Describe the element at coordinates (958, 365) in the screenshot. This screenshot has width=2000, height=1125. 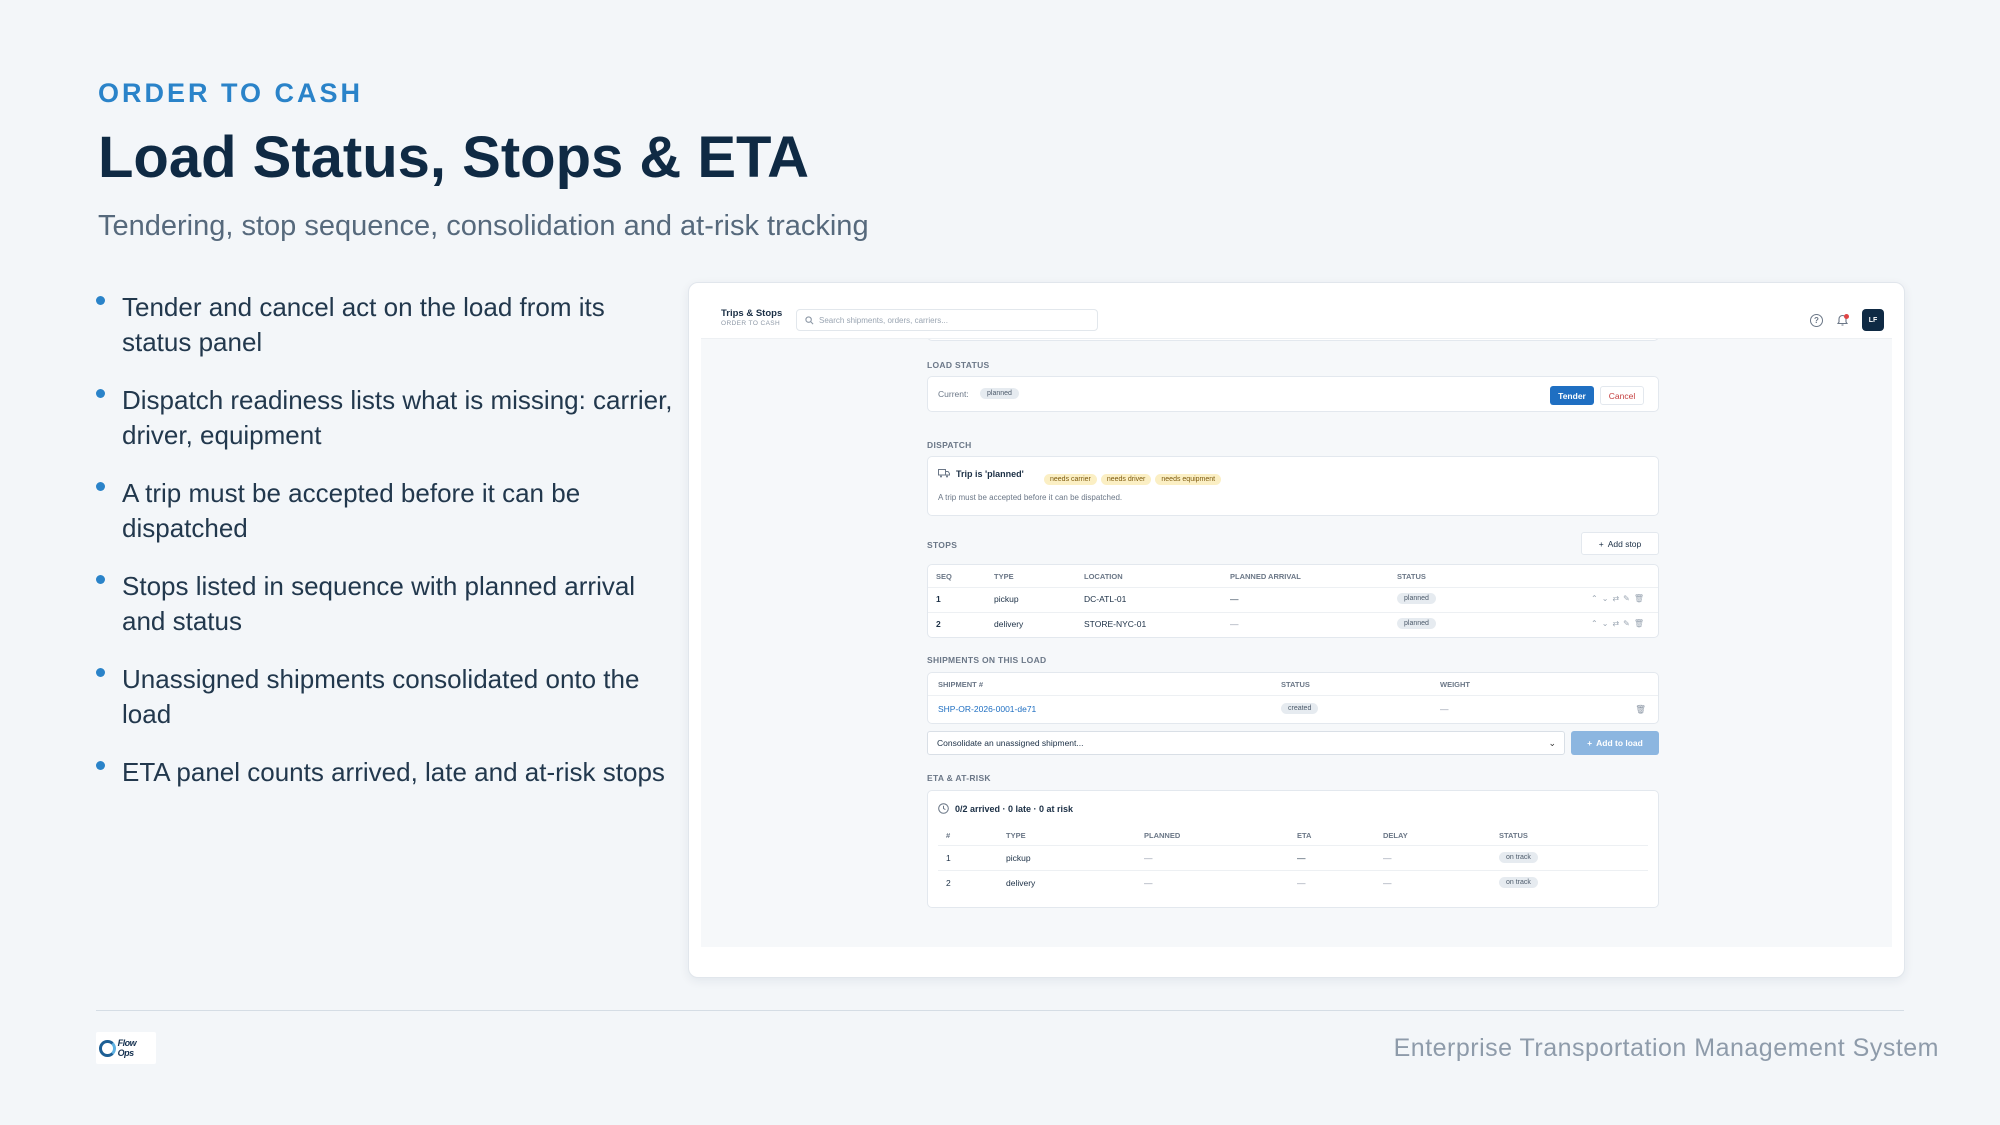
I see `load-status-label: LOAD STATUS` at that location.